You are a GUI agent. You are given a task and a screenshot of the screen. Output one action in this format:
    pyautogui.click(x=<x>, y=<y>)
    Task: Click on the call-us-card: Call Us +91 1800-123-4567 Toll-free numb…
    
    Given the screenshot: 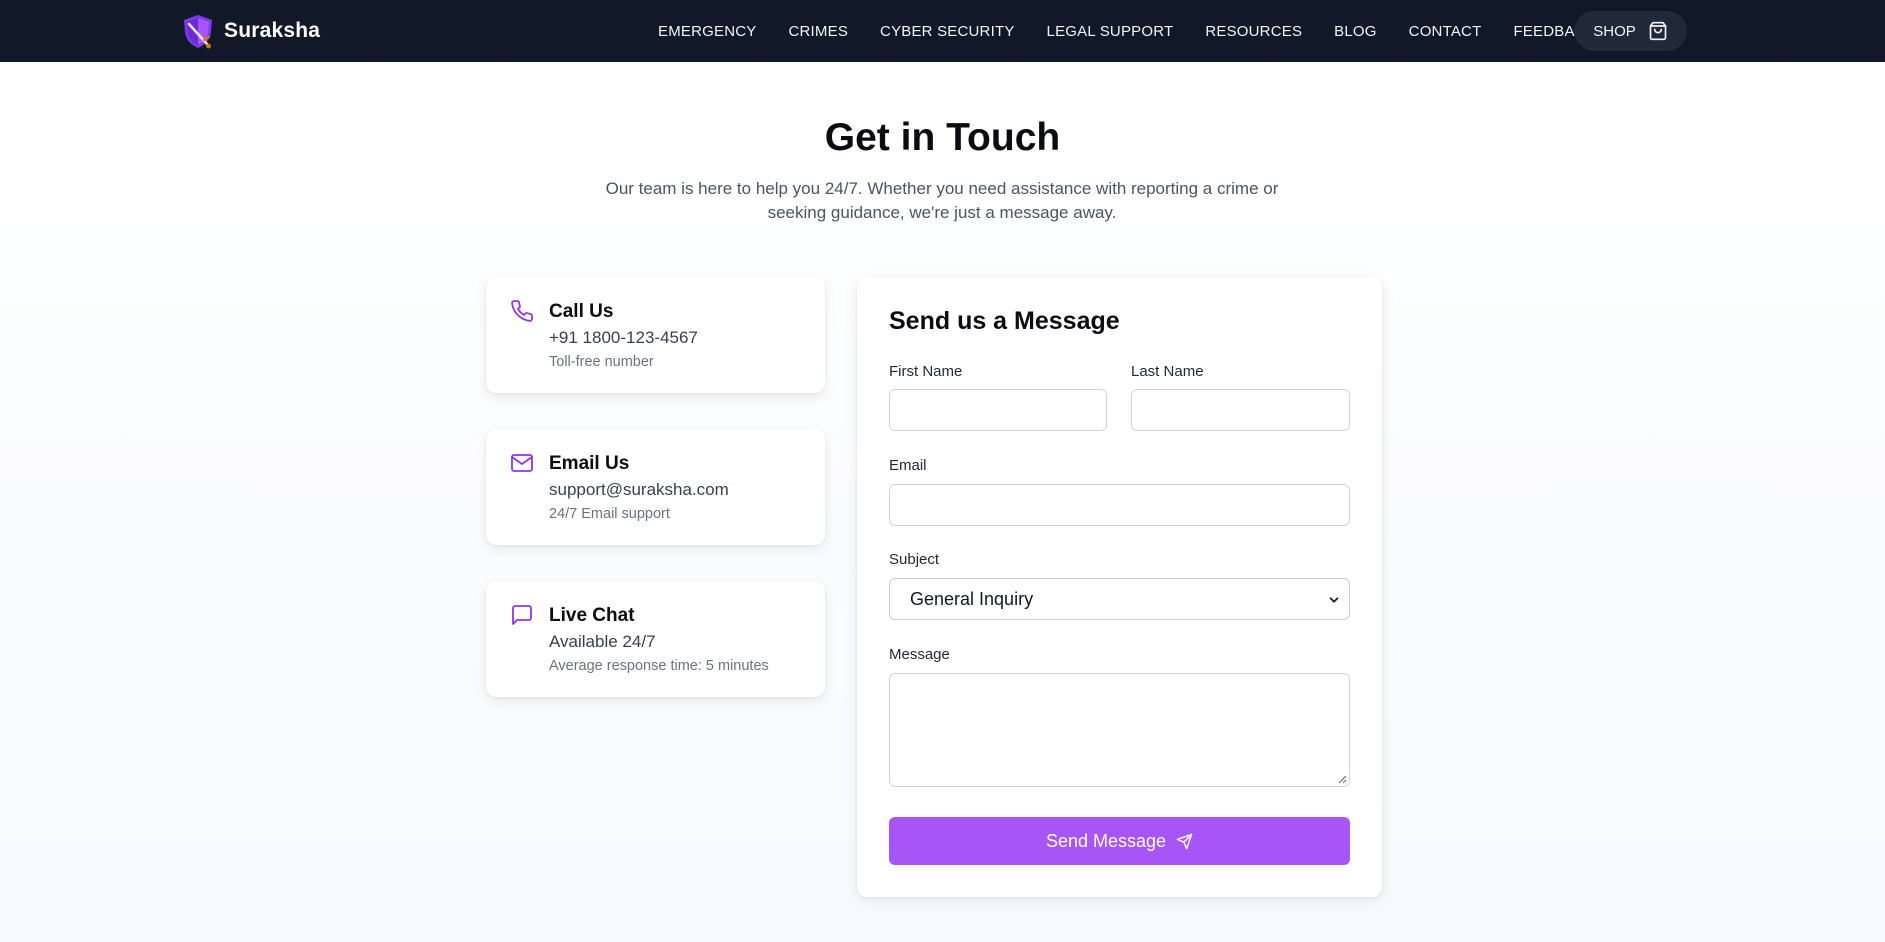 What is the action you would take?
    pyautogui.click(x=655, y=335)
    